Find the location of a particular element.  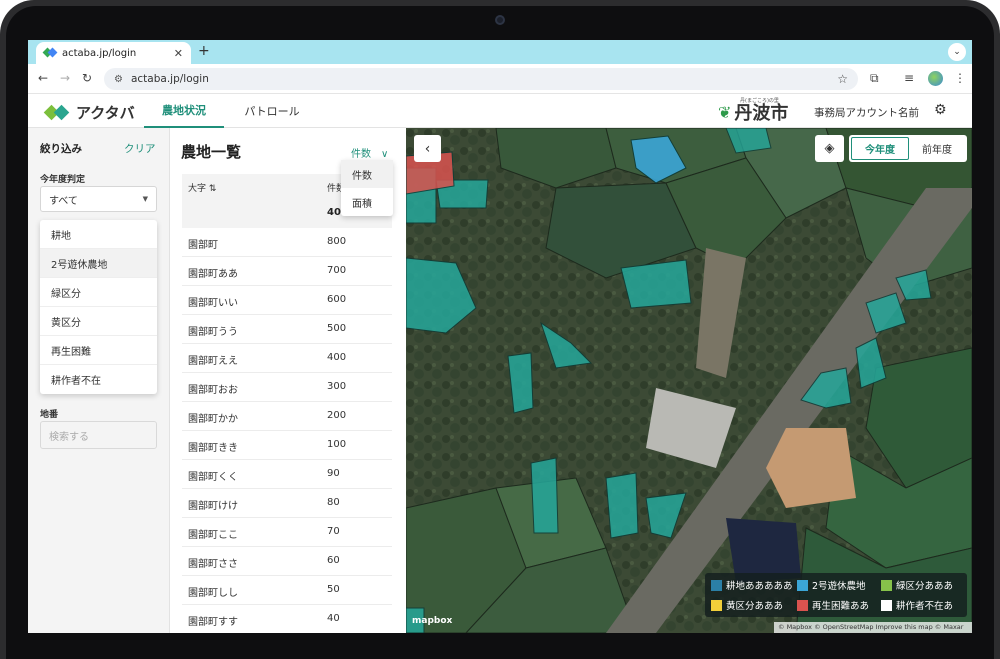

gear-icon: ⚙ is located at coordinates (940, 110).